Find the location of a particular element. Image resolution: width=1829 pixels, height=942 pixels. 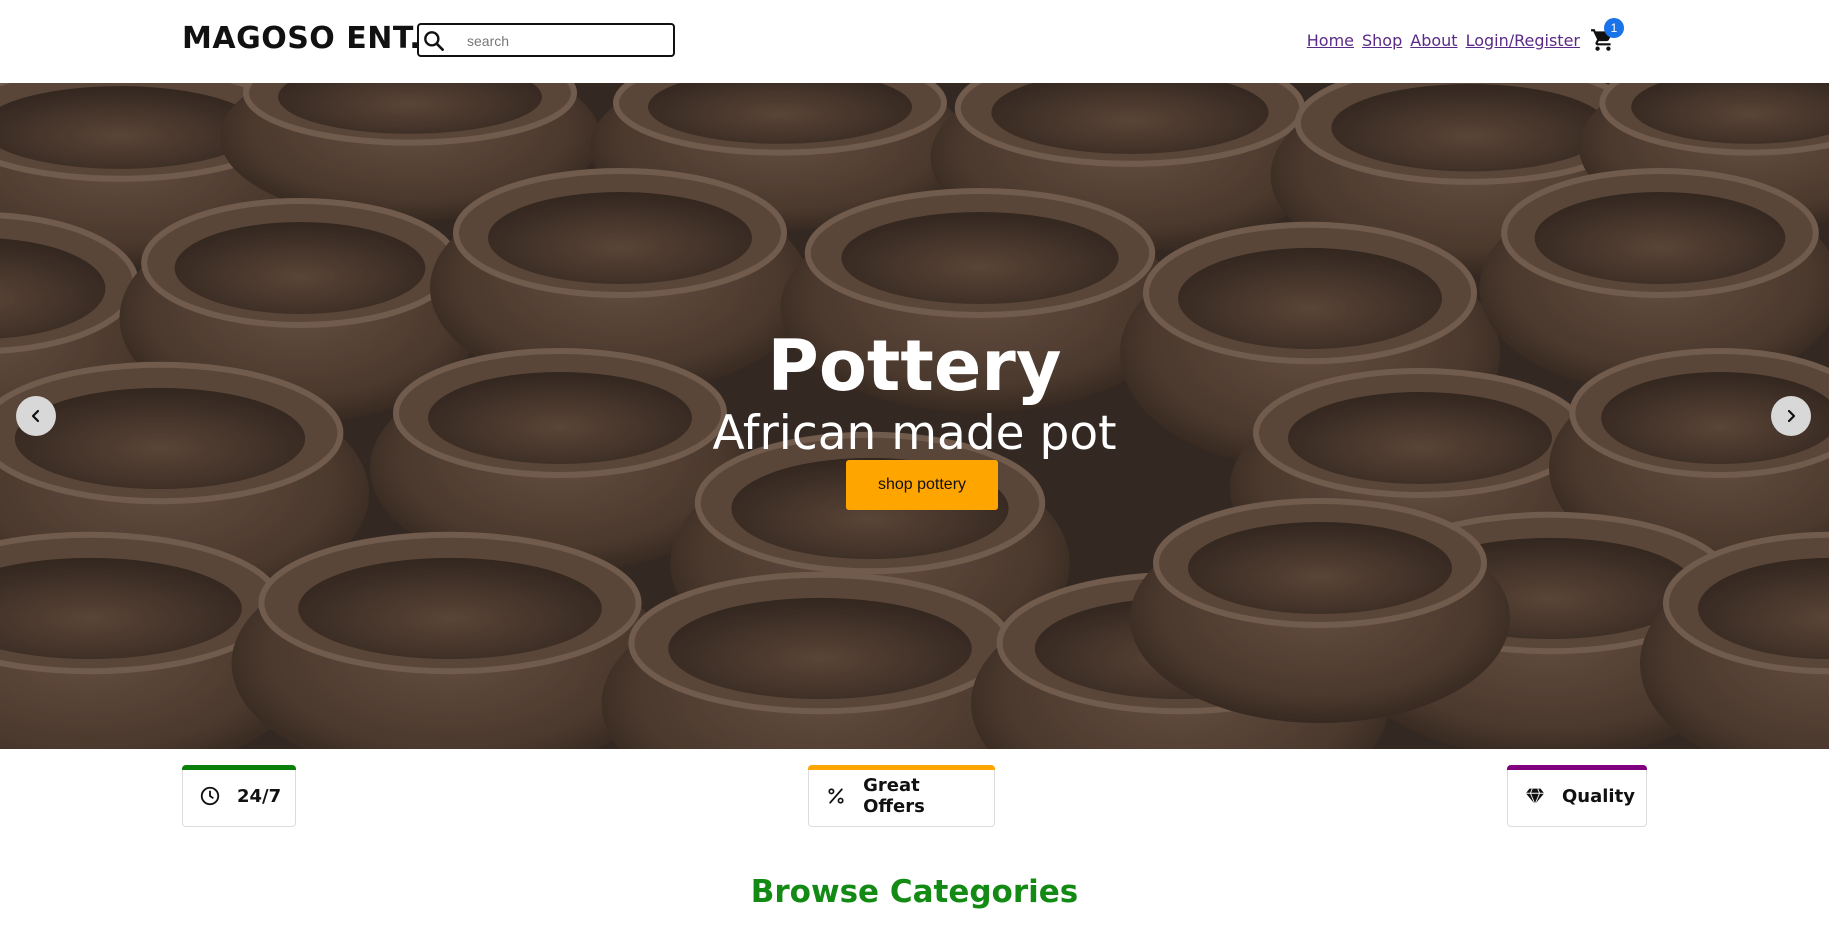

chevron-right-icon is located at coordinates (1791, 416).